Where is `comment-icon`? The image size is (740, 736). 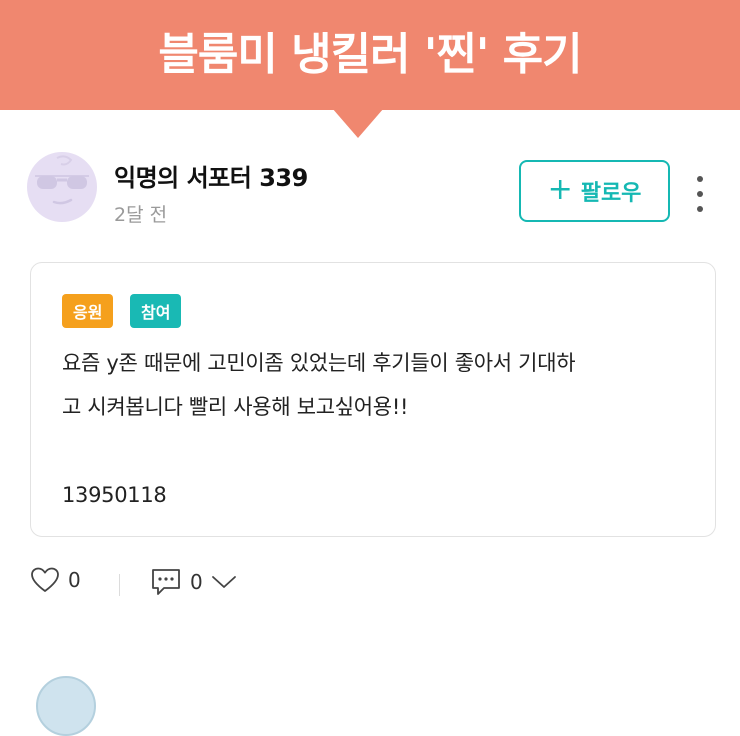
comment-icon is located at coordinates (166, 582).